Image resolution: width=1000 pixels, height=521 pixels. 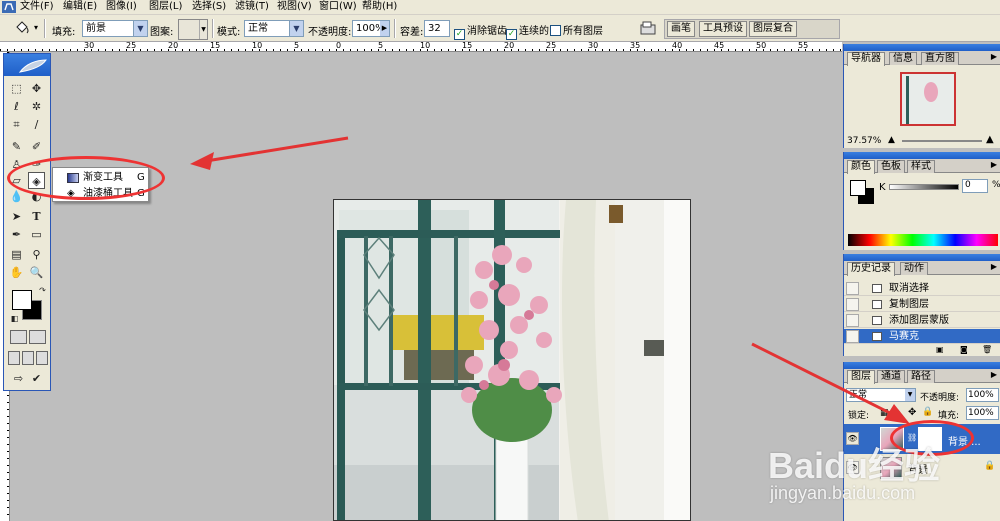 I want to click on fill-source-select: 前景 ▼, so click(x=115, y=28).